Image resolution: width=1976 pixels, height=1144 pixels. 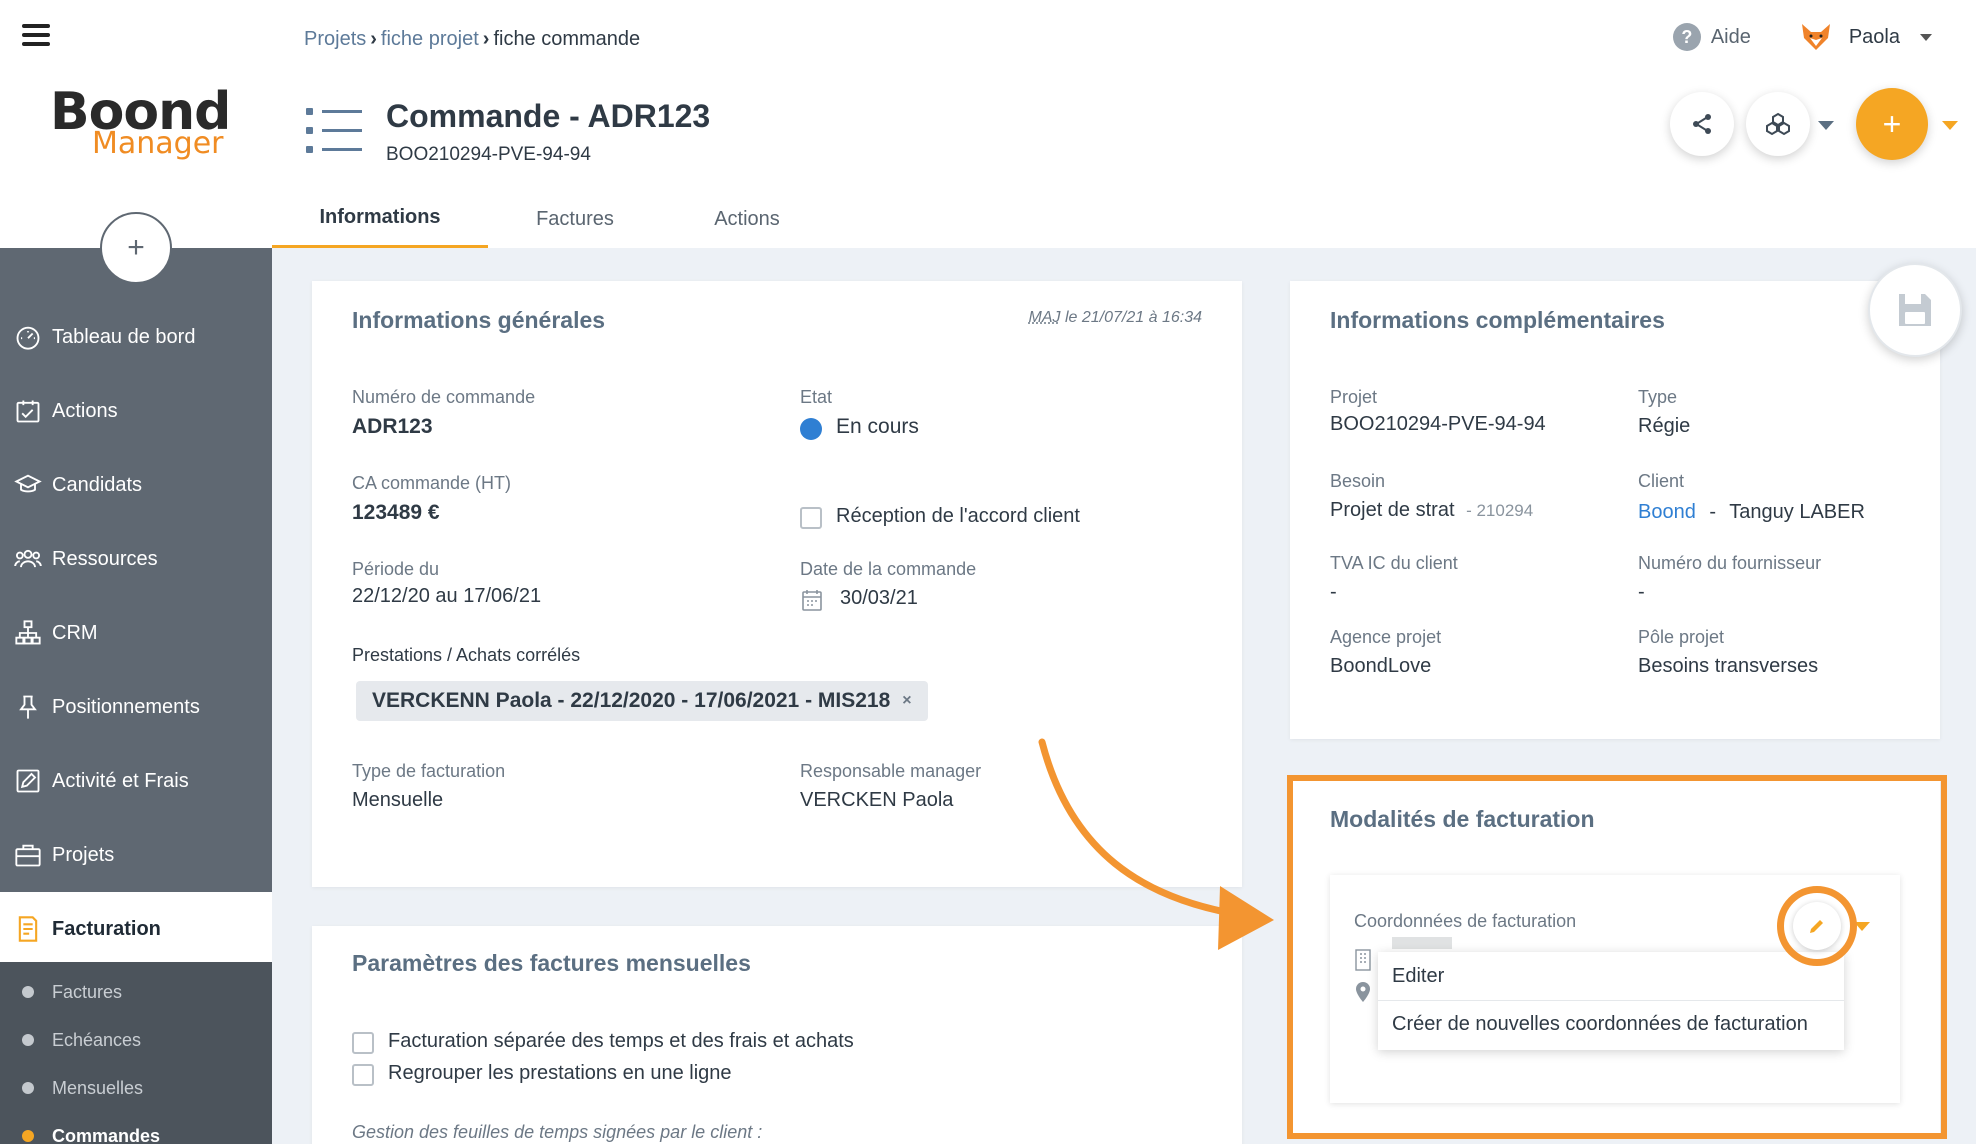 What do you see at coordinates (575, 219) in the screenshot?
I see `tab-factures: Factures` at bounding box center [575, 219].